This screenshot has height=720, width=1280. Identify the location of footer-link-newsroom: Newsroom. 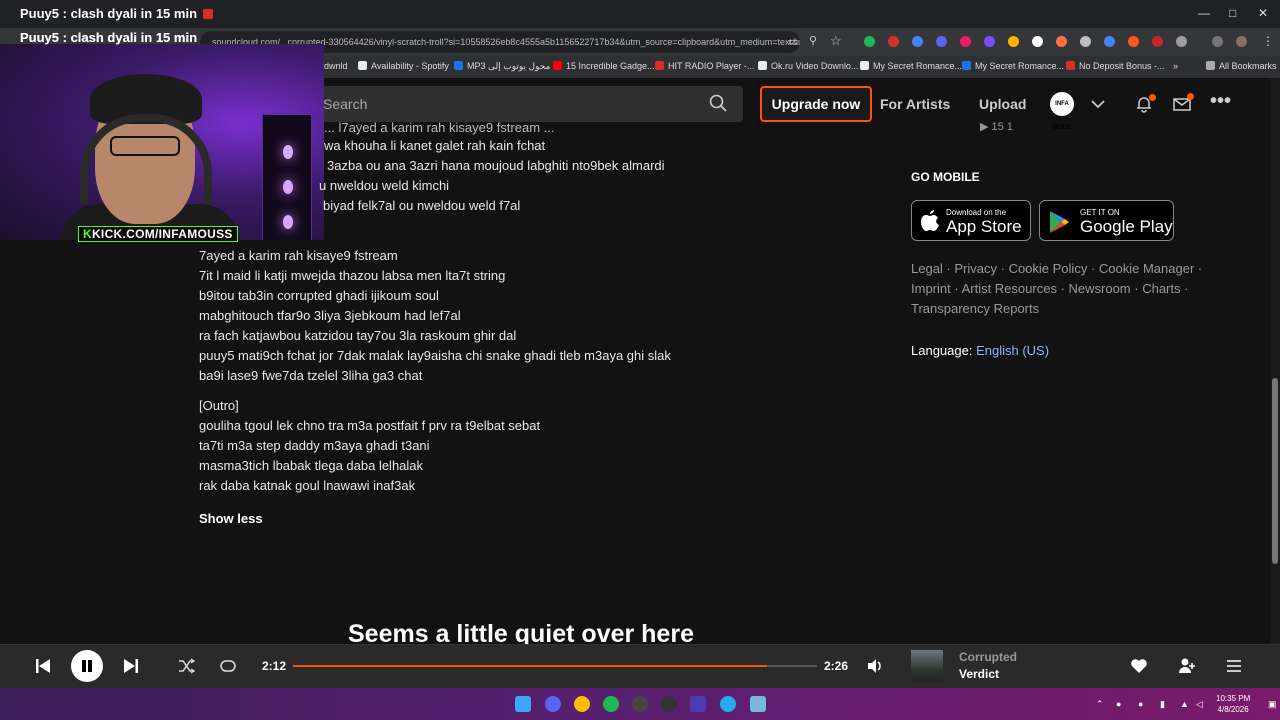
(1100, 288).